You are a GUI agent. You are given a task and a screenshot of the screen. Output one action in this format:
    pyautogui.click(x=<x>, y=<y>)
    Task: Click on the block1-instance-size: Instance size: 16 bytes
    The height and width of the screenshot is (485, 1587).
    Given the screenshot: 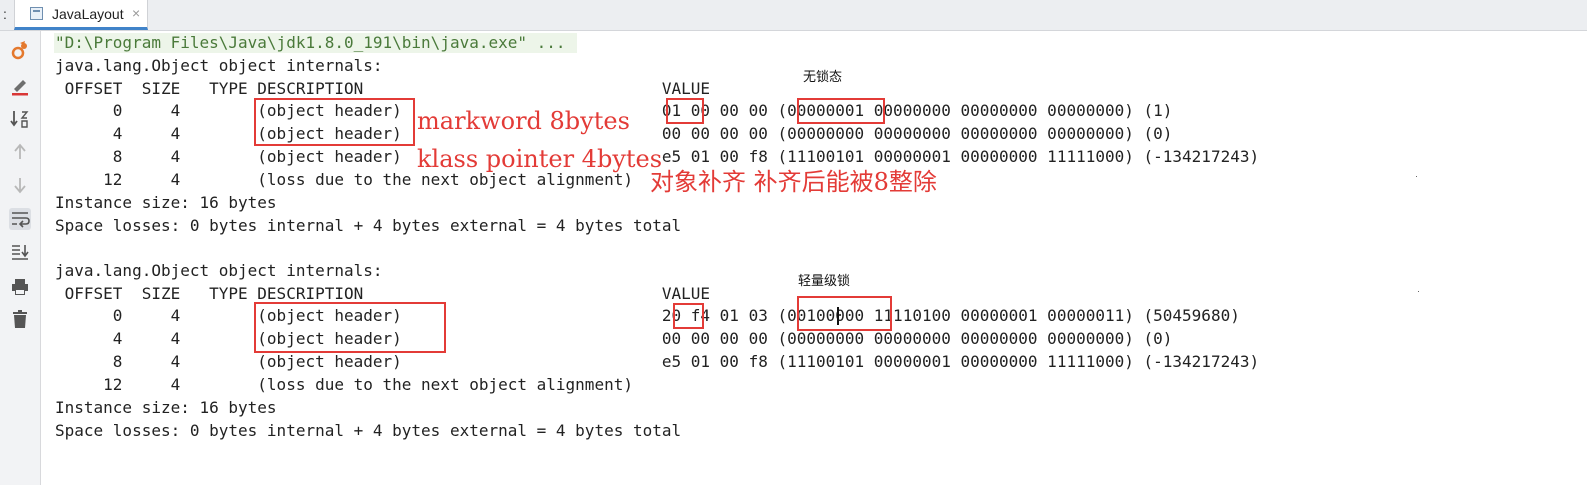 What is the action you would take?
    pyautogui.click(x=166, y=202)
    